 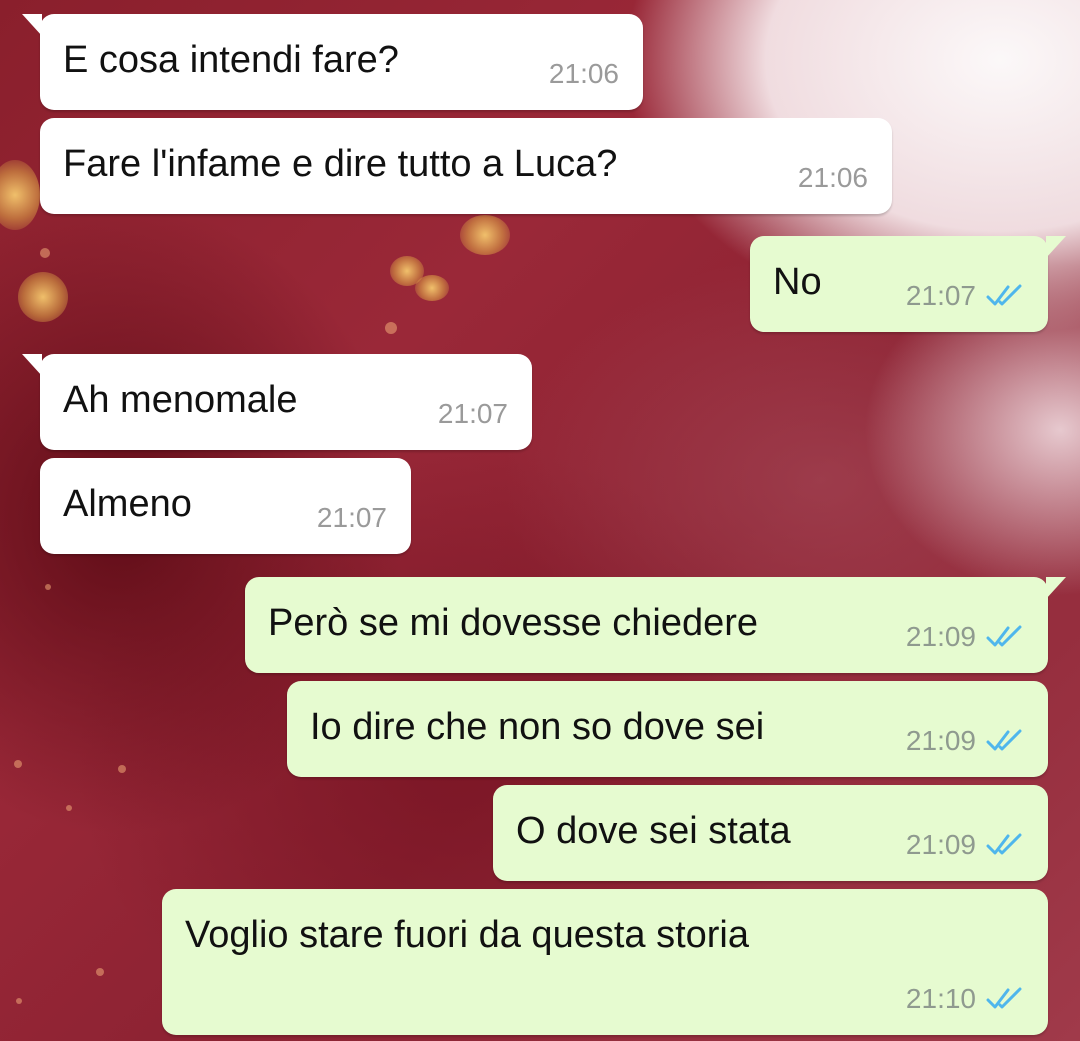 What do you see at coordinates (940, 998) in the screenshot?
I see `message-time: 21:10` at bounding box center [940, 998].